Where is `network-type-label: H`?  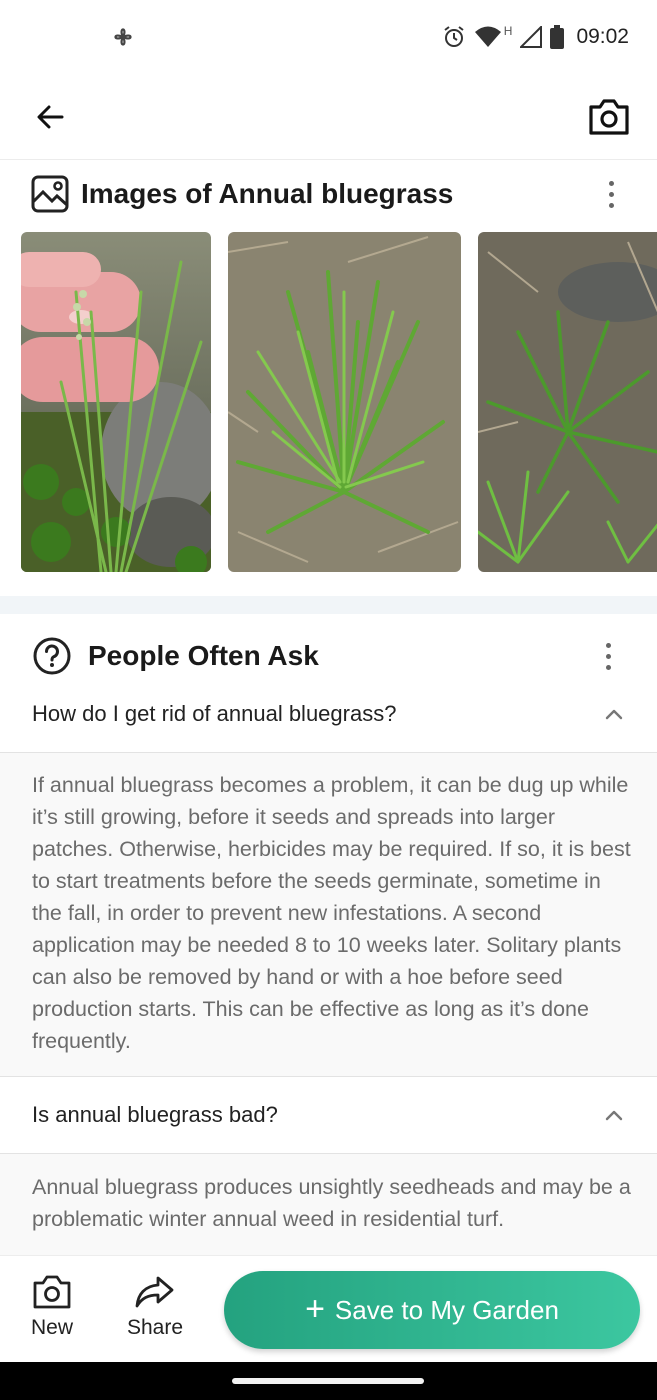 network-type-label: H is located at coordinates (508, 31).